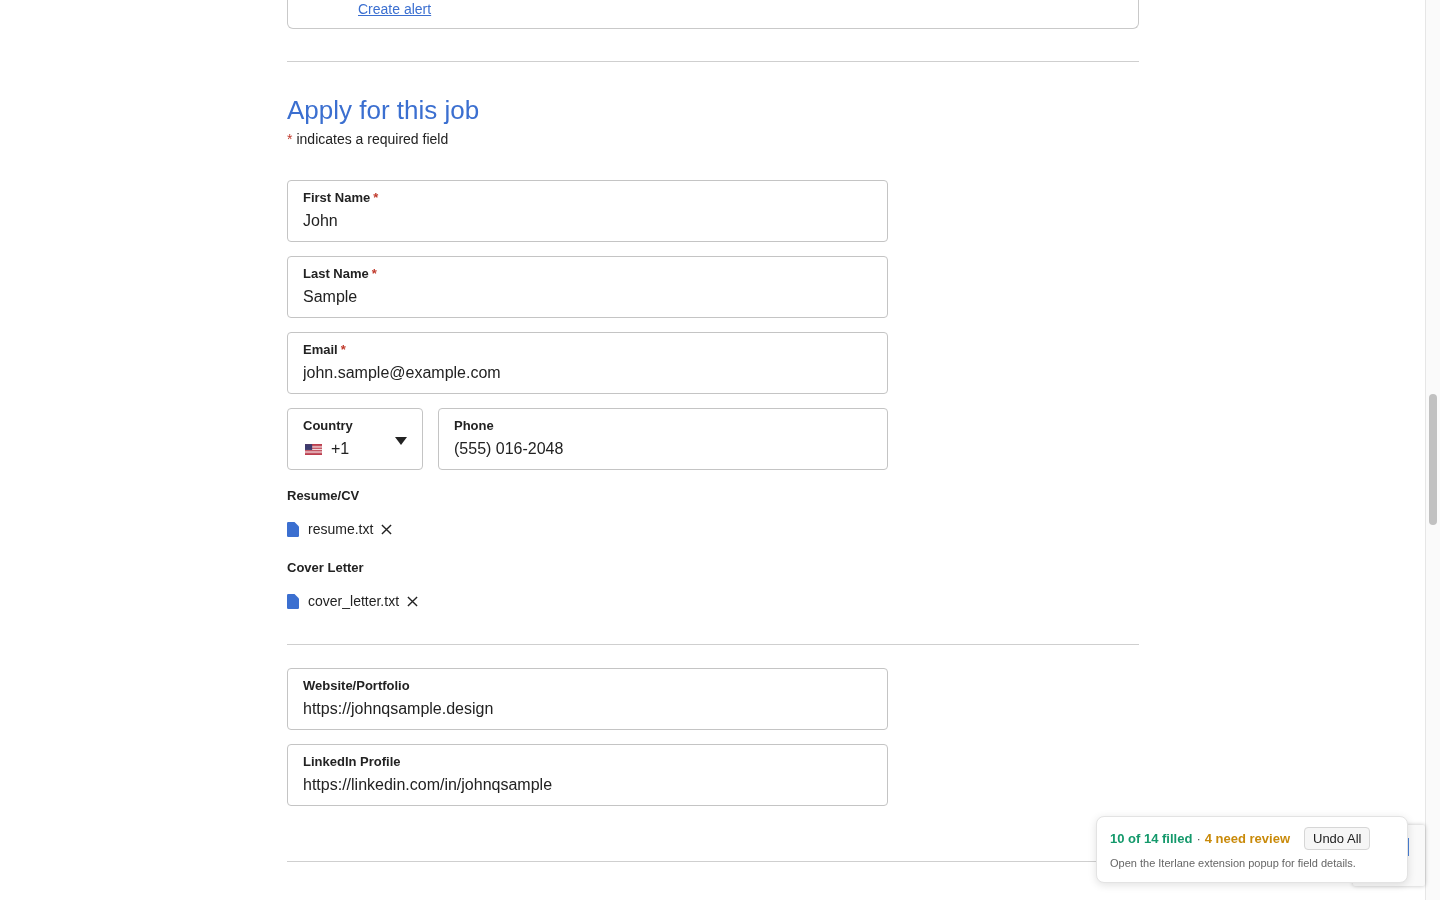 This screenshot has width=1440, height=900. What do you see at coordinates (325, 568) in the screenshot?
I see `attachment-label: Cover Letter` at bounding box center [325, 568].